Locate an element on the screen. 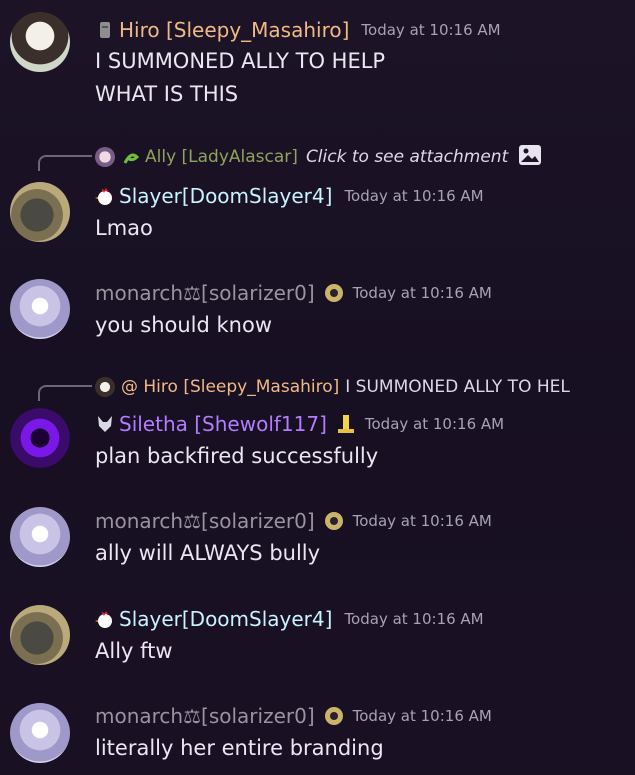 This screenshot has height=775, width=635. reply-text: Click to see attachment is located at coordinates (407, 157).